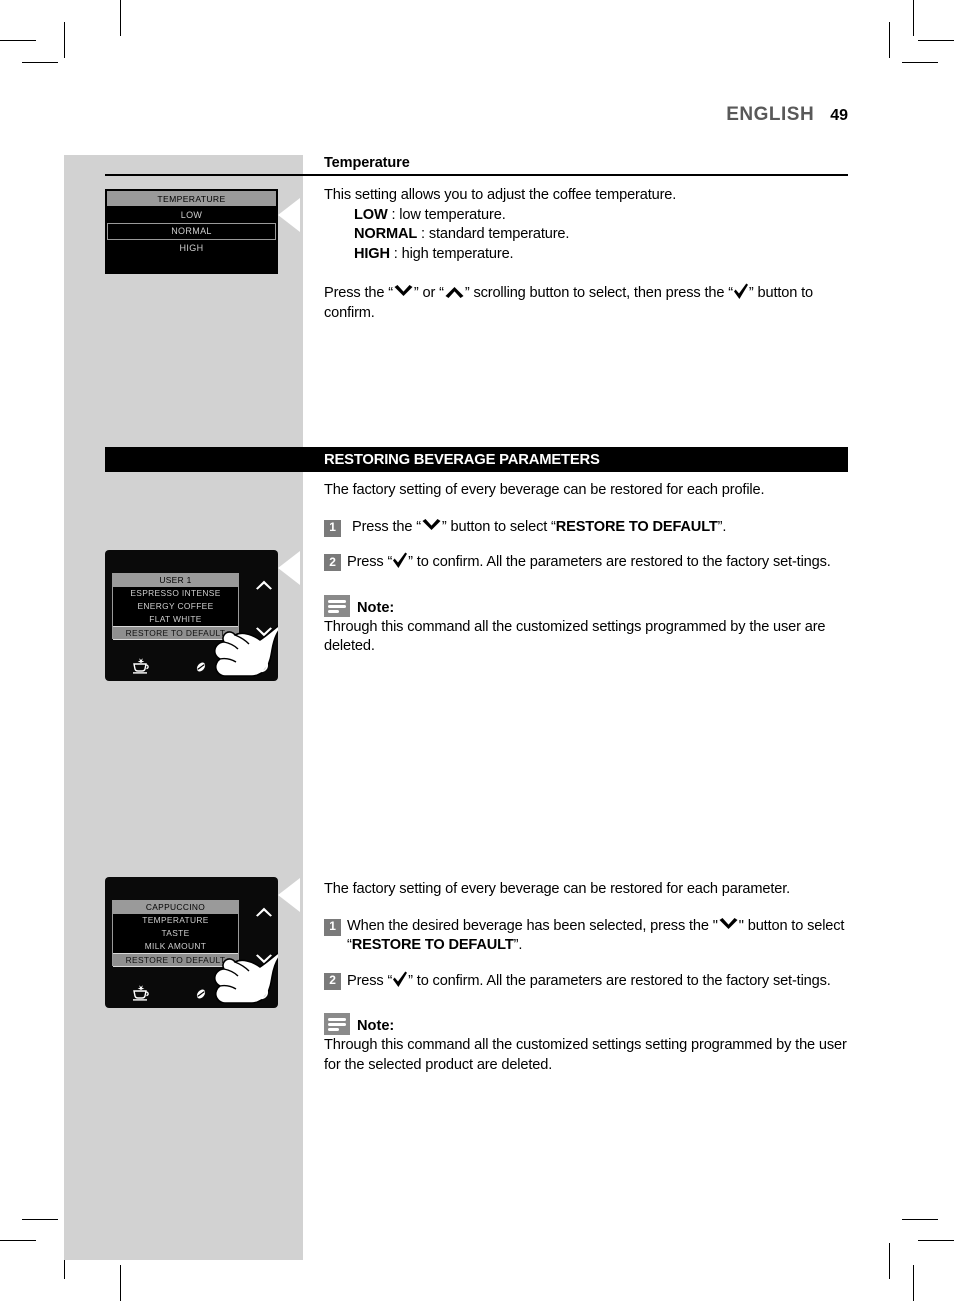 The image size is (954, 1301). Describe the element at coordinates (453, 253) in the screenshot. I see `option-def-high: : high temperature.` at that location.